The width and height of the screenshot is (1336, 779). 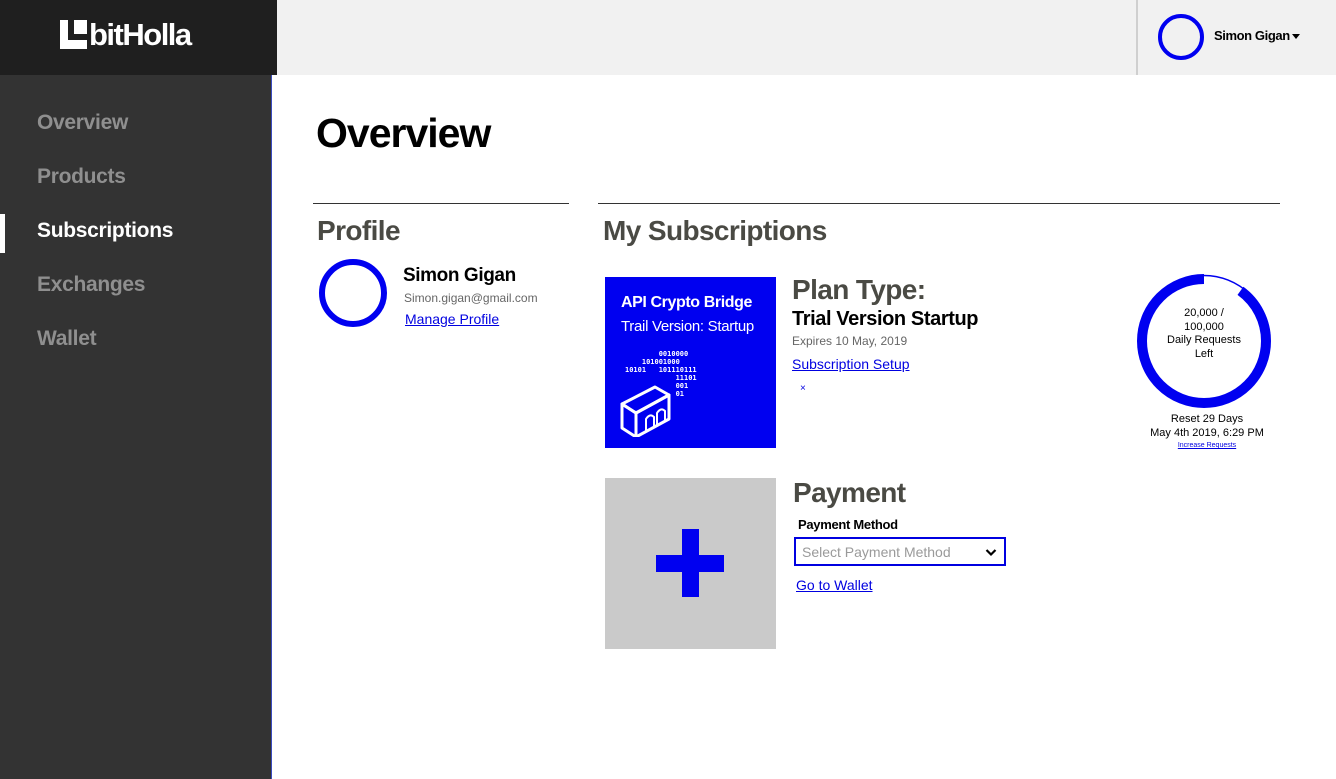 I want to click on gauge-caption-left: Left, so click(x=1204, y=353).